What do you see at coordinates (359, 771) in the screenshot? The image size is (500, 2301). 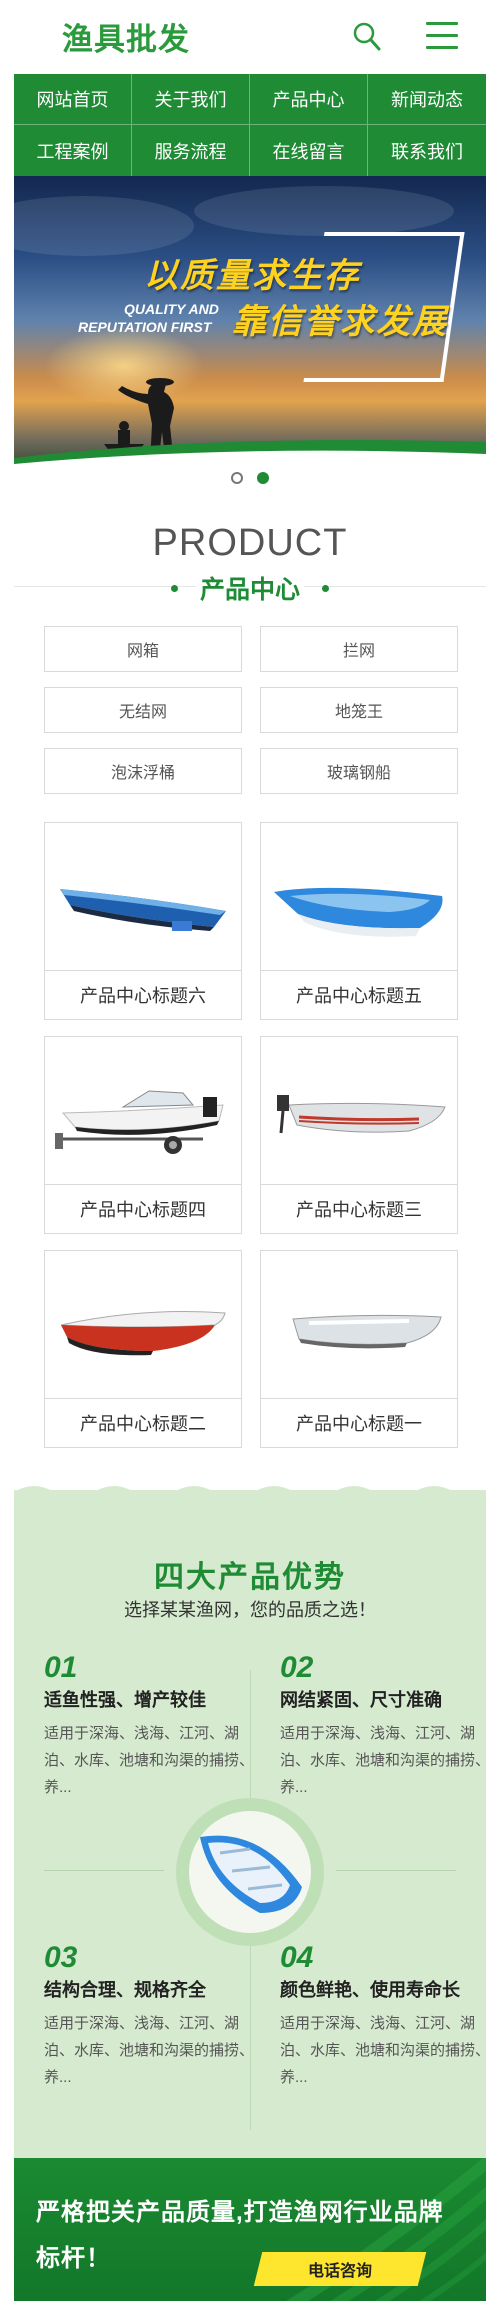 I see `category-fiberglass-boat: 玻璃钢船` at bounding box center [359, 771].